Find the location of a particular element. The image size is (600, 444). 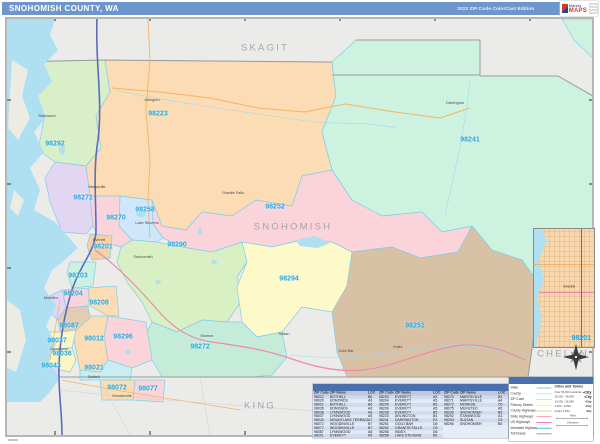

scale-miles-label: Miles is located at coordinates (573, 415).